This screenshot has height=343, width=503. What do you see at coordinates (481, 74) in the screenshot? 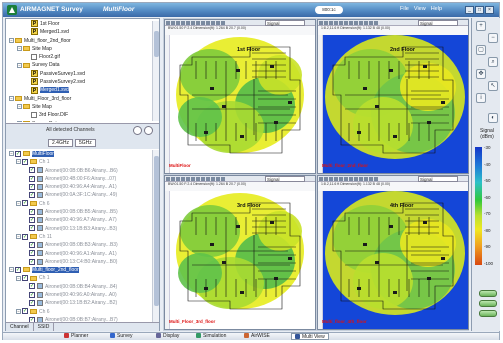
I see `pan-icon: ✥` at bounding box center [481, 74].